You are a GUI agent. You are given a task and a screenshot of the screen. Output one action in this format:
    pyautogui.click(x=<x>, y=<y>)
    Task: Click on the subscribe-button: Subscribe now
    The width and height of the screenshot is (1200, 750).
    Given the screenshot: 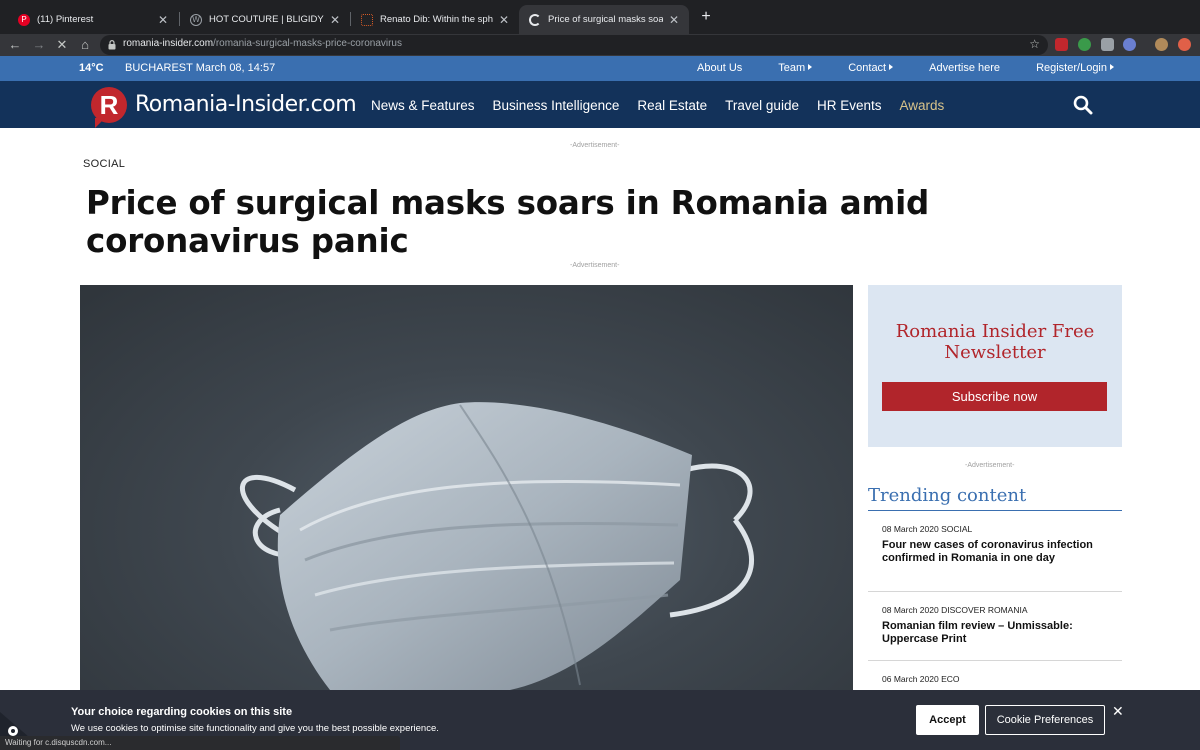 What is the action you would take?
    pyautogui.click(x=994, y=396)
    